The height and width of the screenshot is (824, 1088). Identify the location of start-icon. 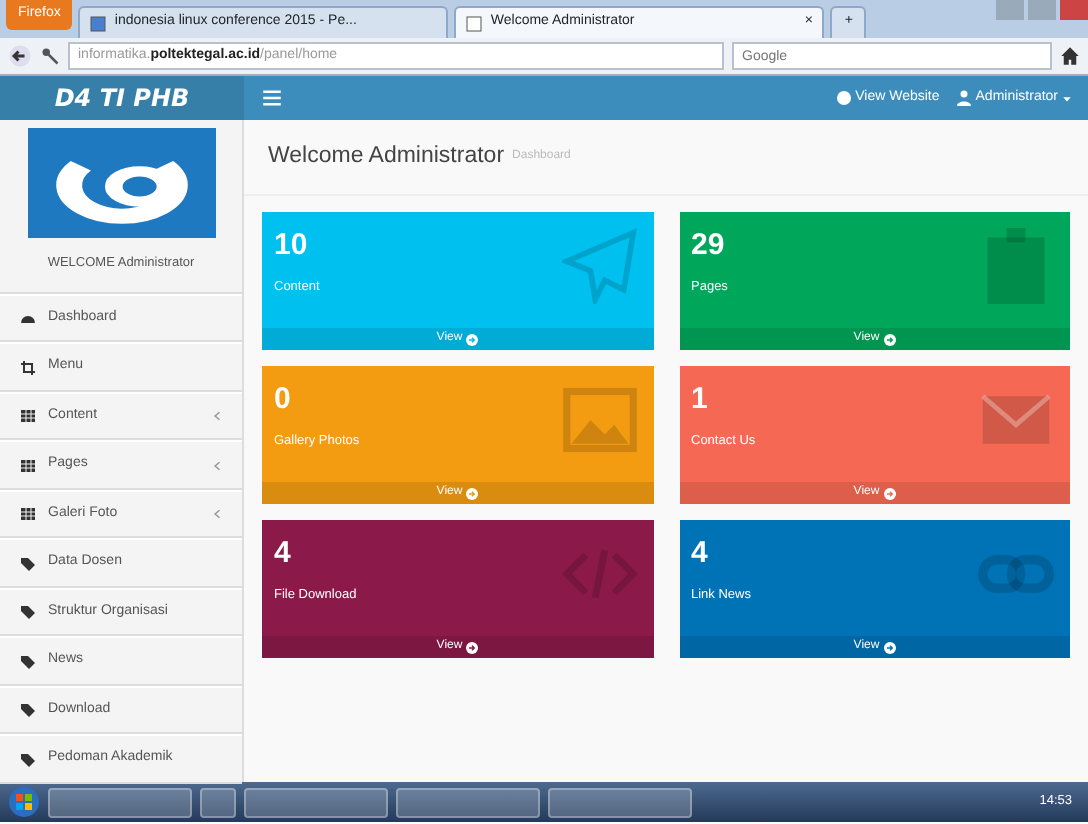
(24, 802).